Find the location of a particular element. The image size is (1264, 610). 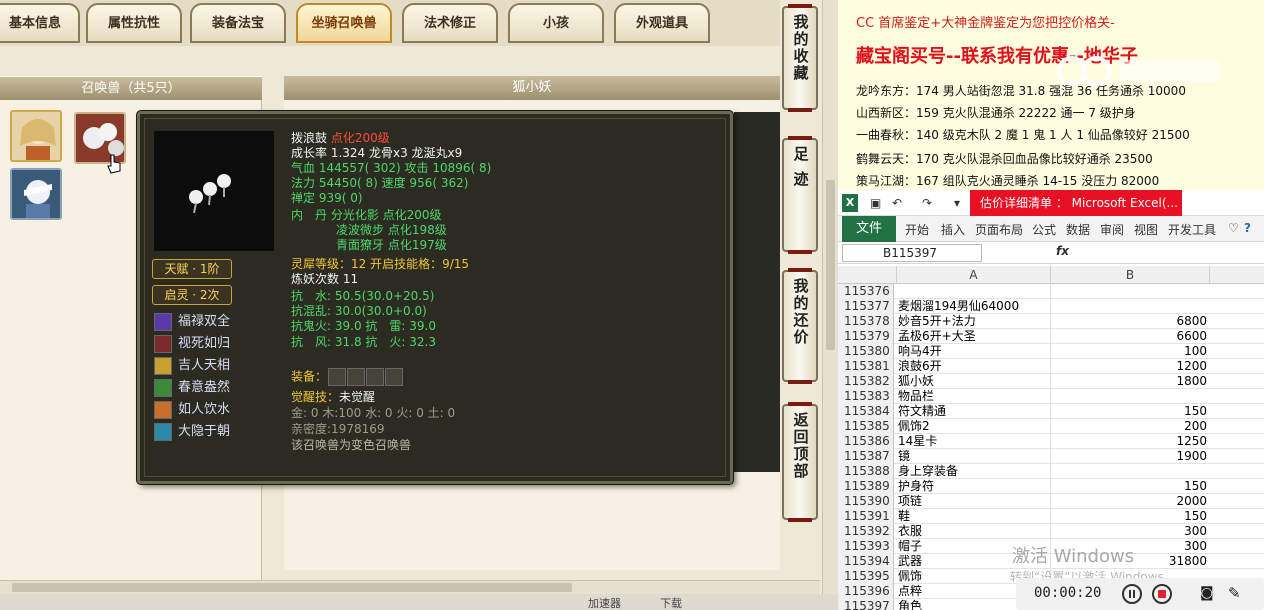

row-number: 115393 is located at coordinates (866, 546).